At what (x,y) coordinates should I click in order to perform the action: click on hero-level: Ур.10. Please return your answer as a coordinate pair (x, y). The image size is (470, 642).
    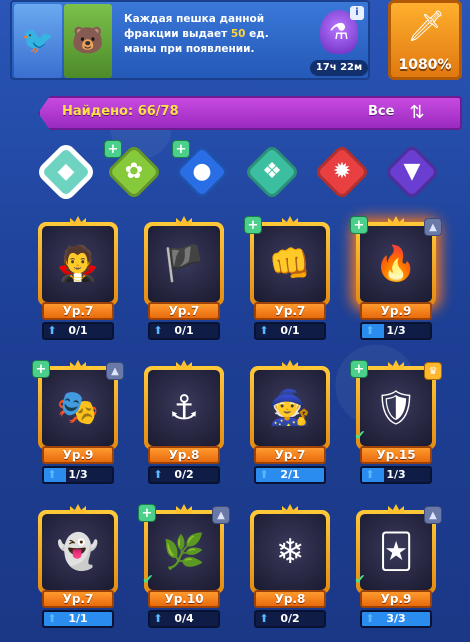
    Looking at the image, I should click on (184, 599).